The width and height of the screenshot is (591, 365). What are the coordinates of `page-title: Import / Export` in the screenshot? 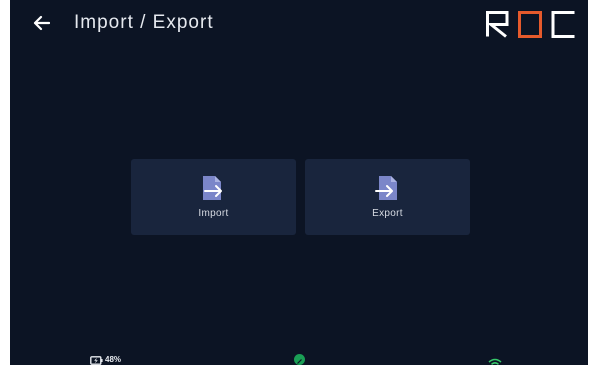 It's located at (144, 22).